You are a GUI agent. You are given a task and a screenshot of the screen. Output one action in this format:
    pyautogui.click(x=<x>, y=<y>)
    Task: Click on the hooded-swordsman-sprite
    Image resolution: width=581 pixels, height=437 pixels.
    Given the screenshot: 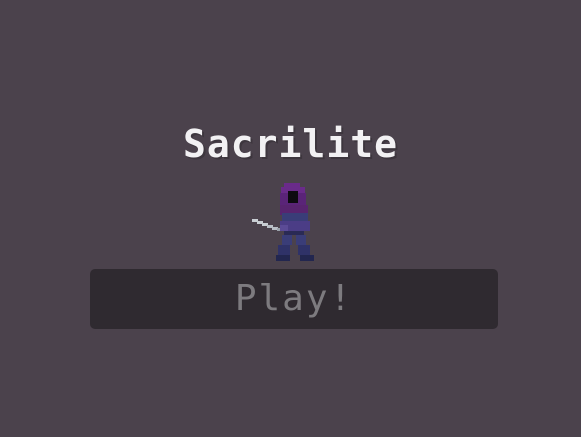 What is the action you would take?
    pyautogui.click(x=285, y=226)
    